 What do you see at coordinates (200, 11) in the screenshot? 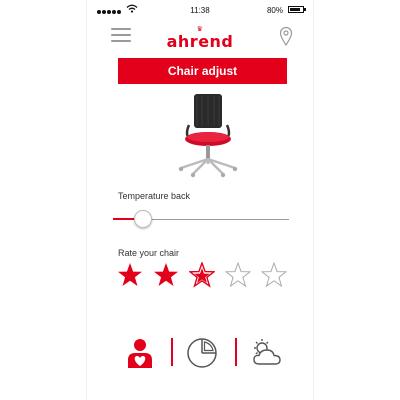
I see `status-bar: 11:38 80%` at bounding box center [200, 11].